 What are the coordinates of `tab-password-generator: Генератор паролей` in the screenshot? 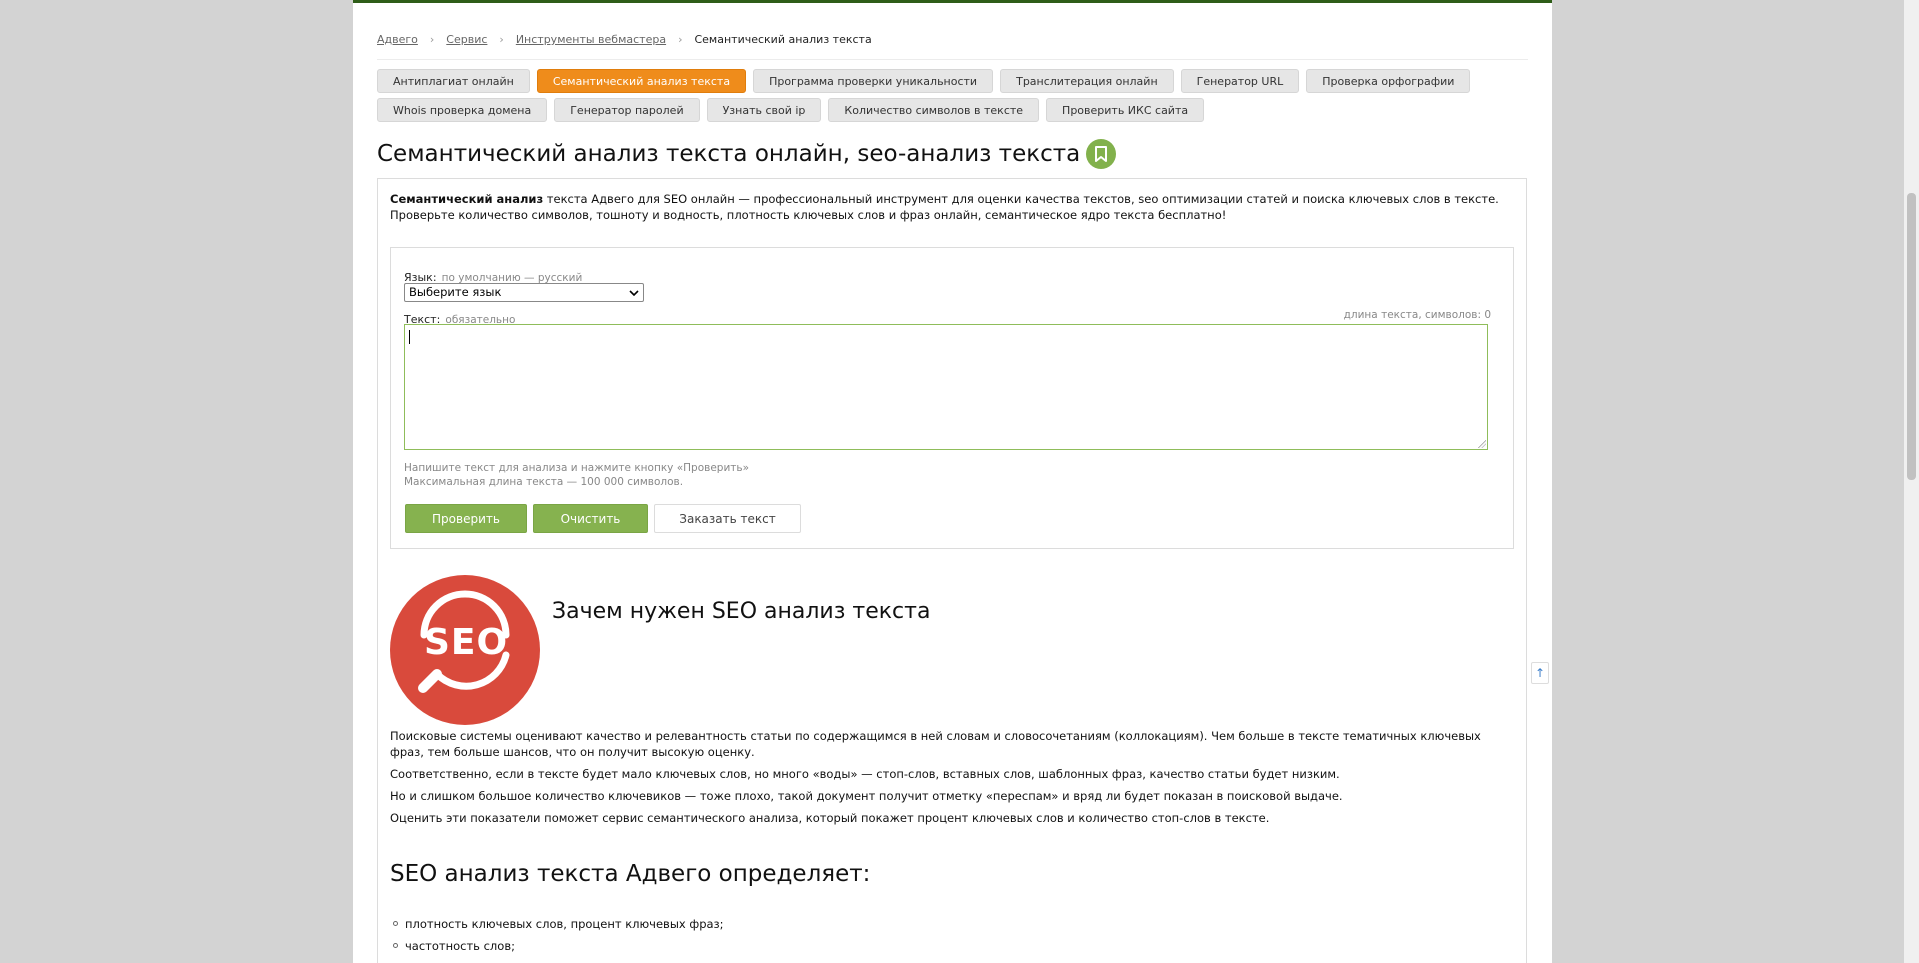 It's located at (627, 110).